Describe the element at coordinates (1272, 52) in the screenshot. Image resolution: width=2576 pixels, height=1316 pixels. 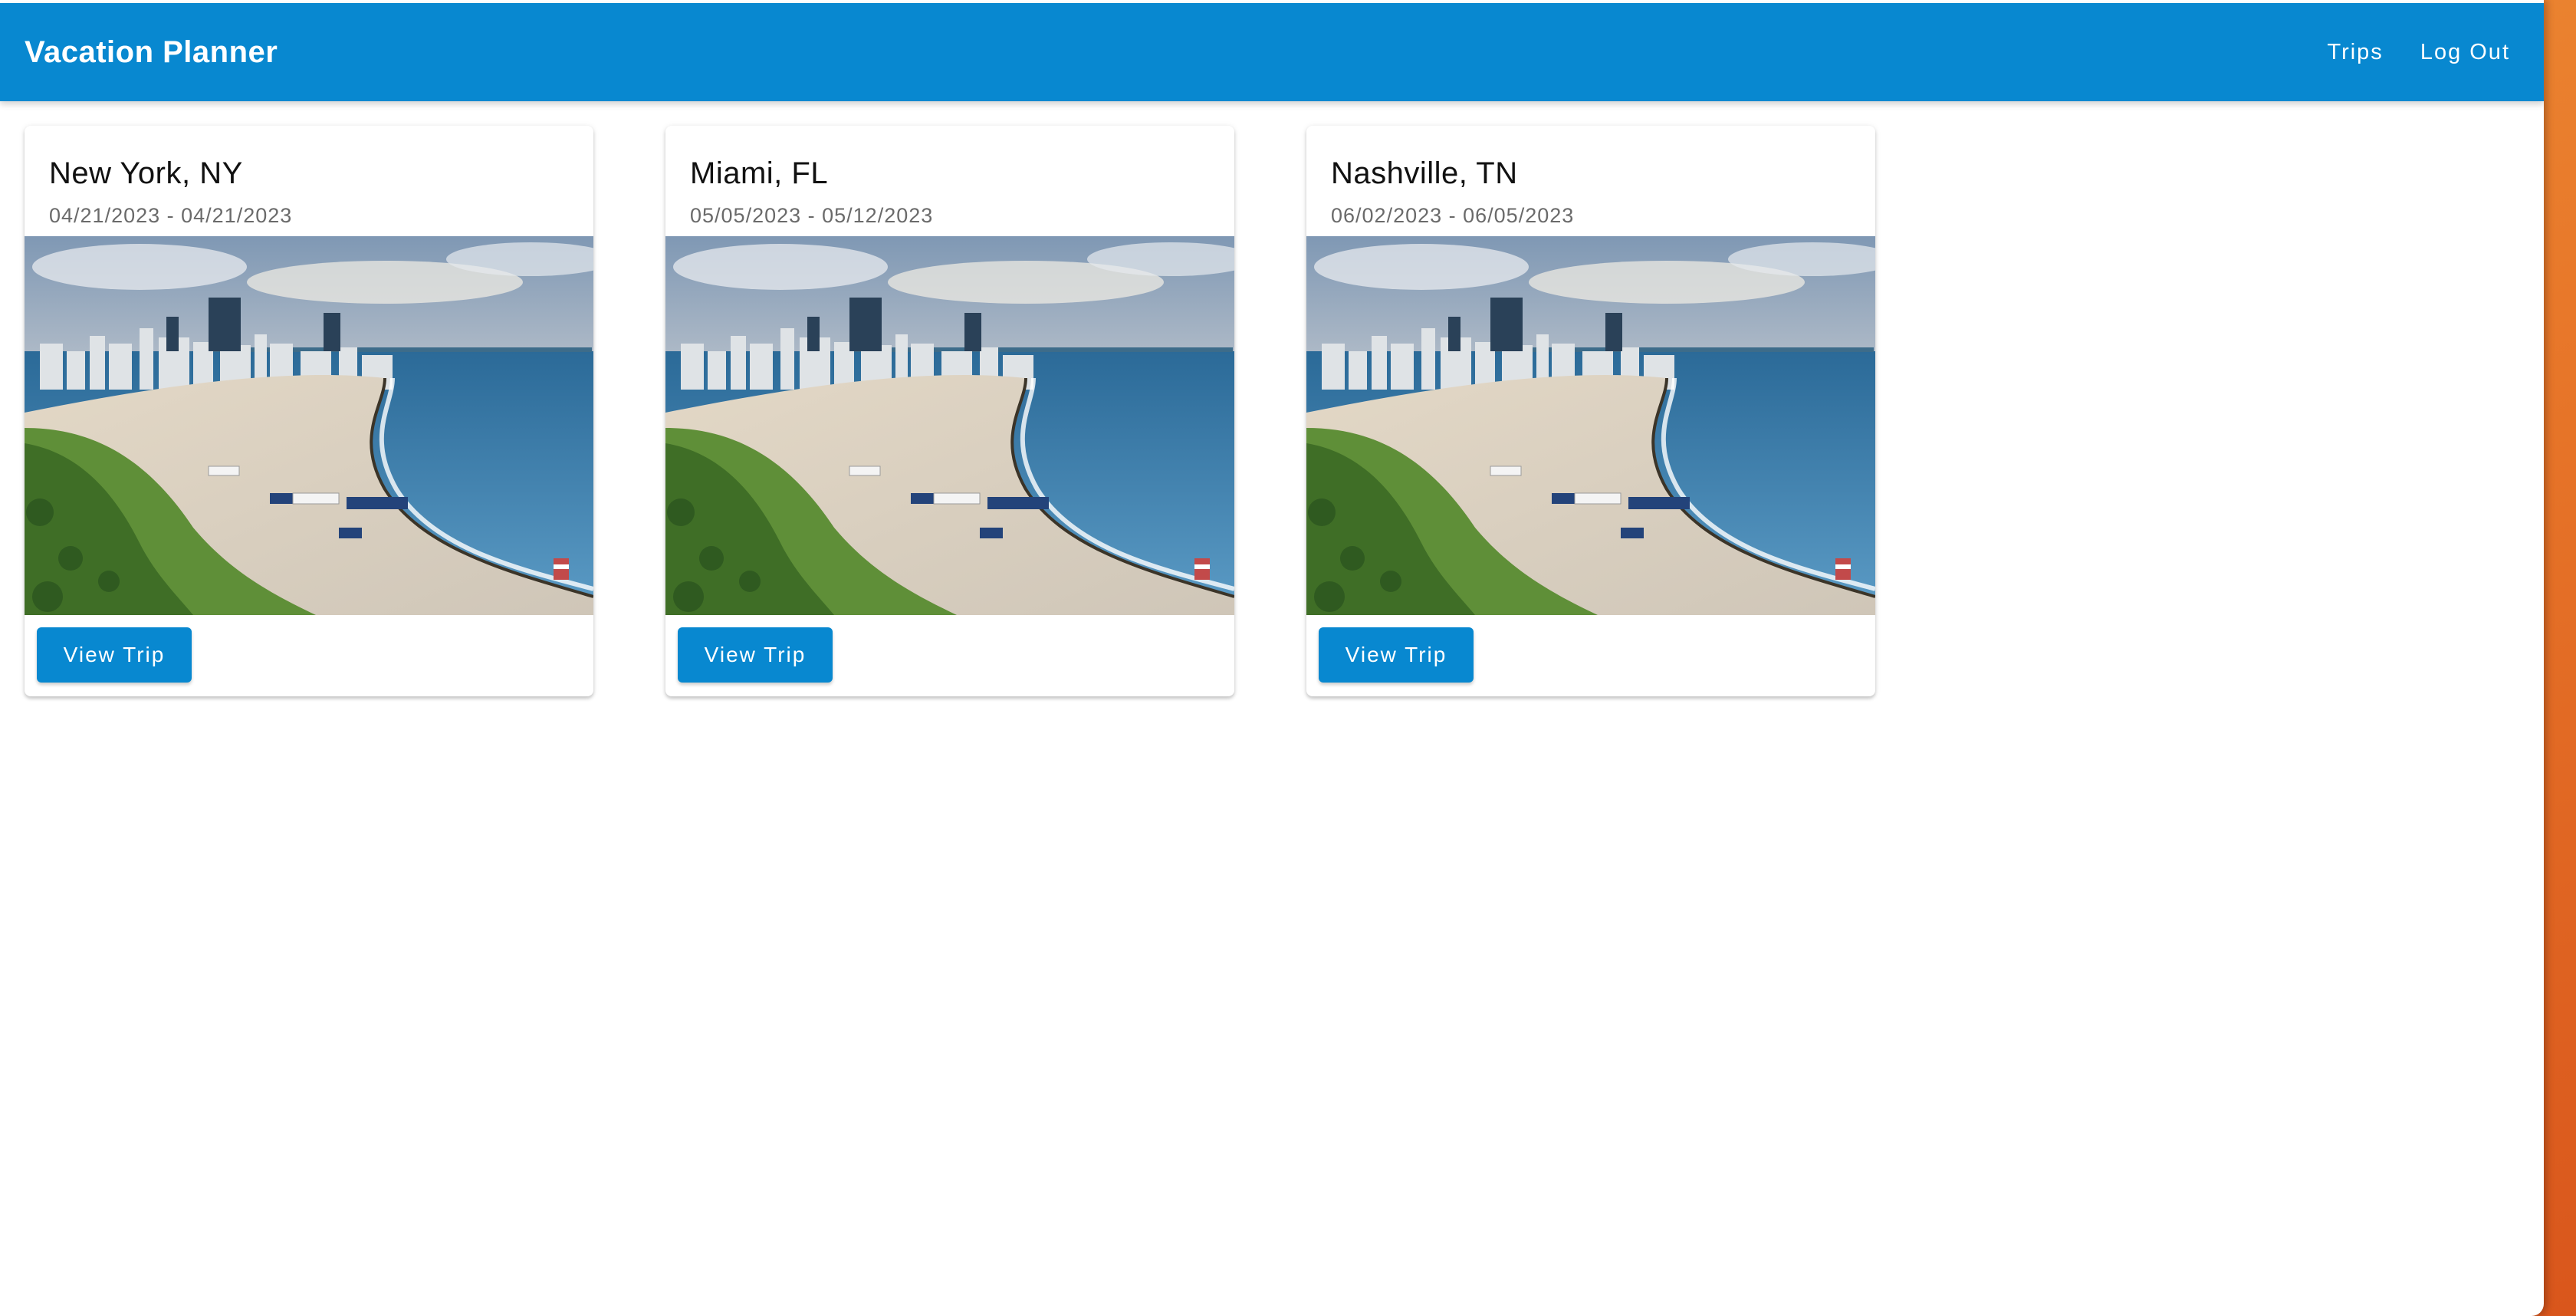
I see `app-bar: Vacation Planner Trips Log Out` at that location.